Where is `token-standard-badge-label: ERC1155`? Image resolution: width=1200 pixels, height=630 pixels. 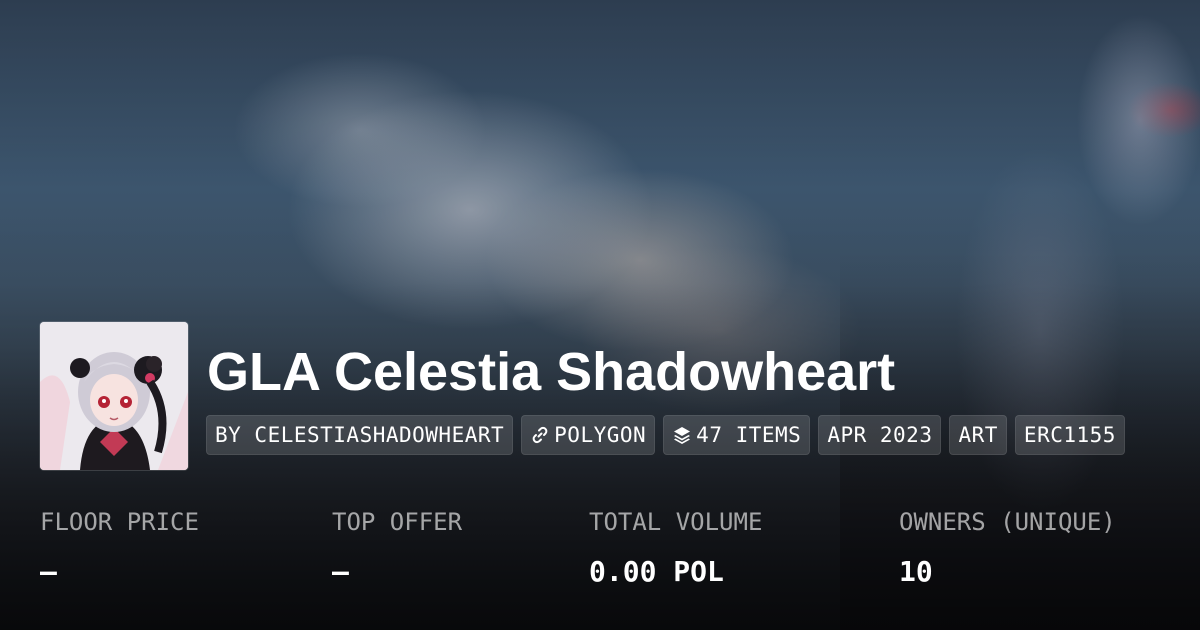 token-standard-badge-label: ERC1155 is located at coordinates (1069, 435).